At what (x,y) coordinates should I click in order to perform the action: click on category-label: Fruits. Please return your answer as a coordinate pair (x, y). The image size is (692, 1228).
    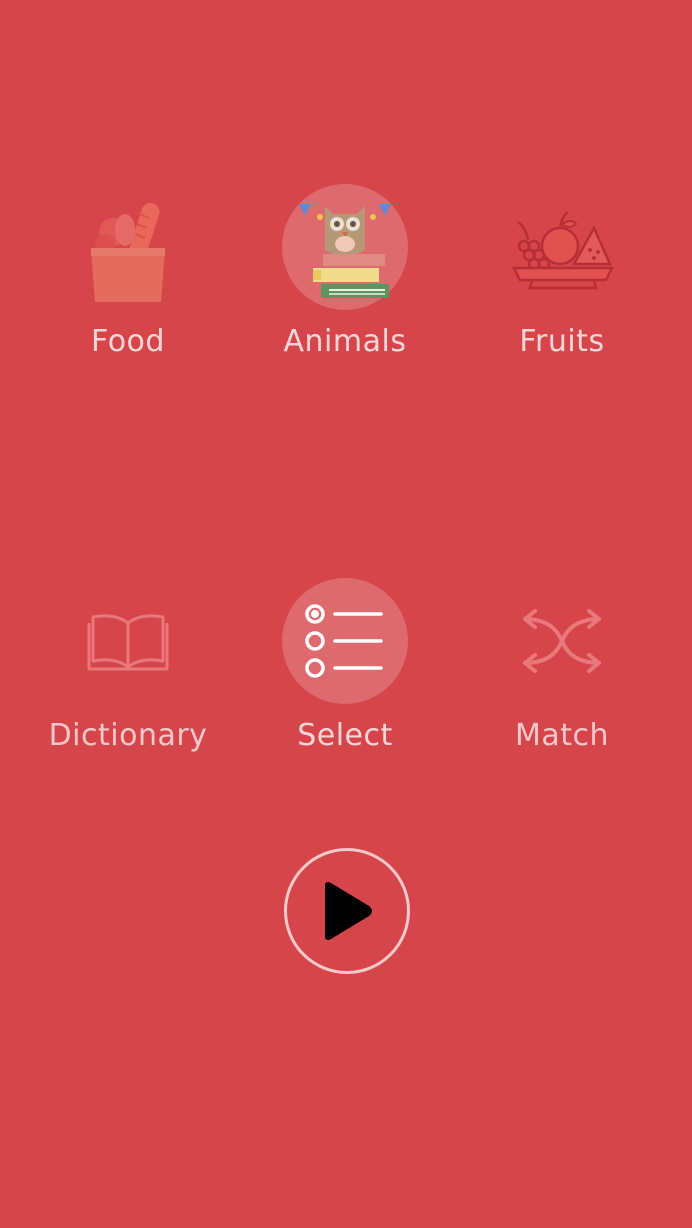
    Looking at the image, I should click on (562, 341).